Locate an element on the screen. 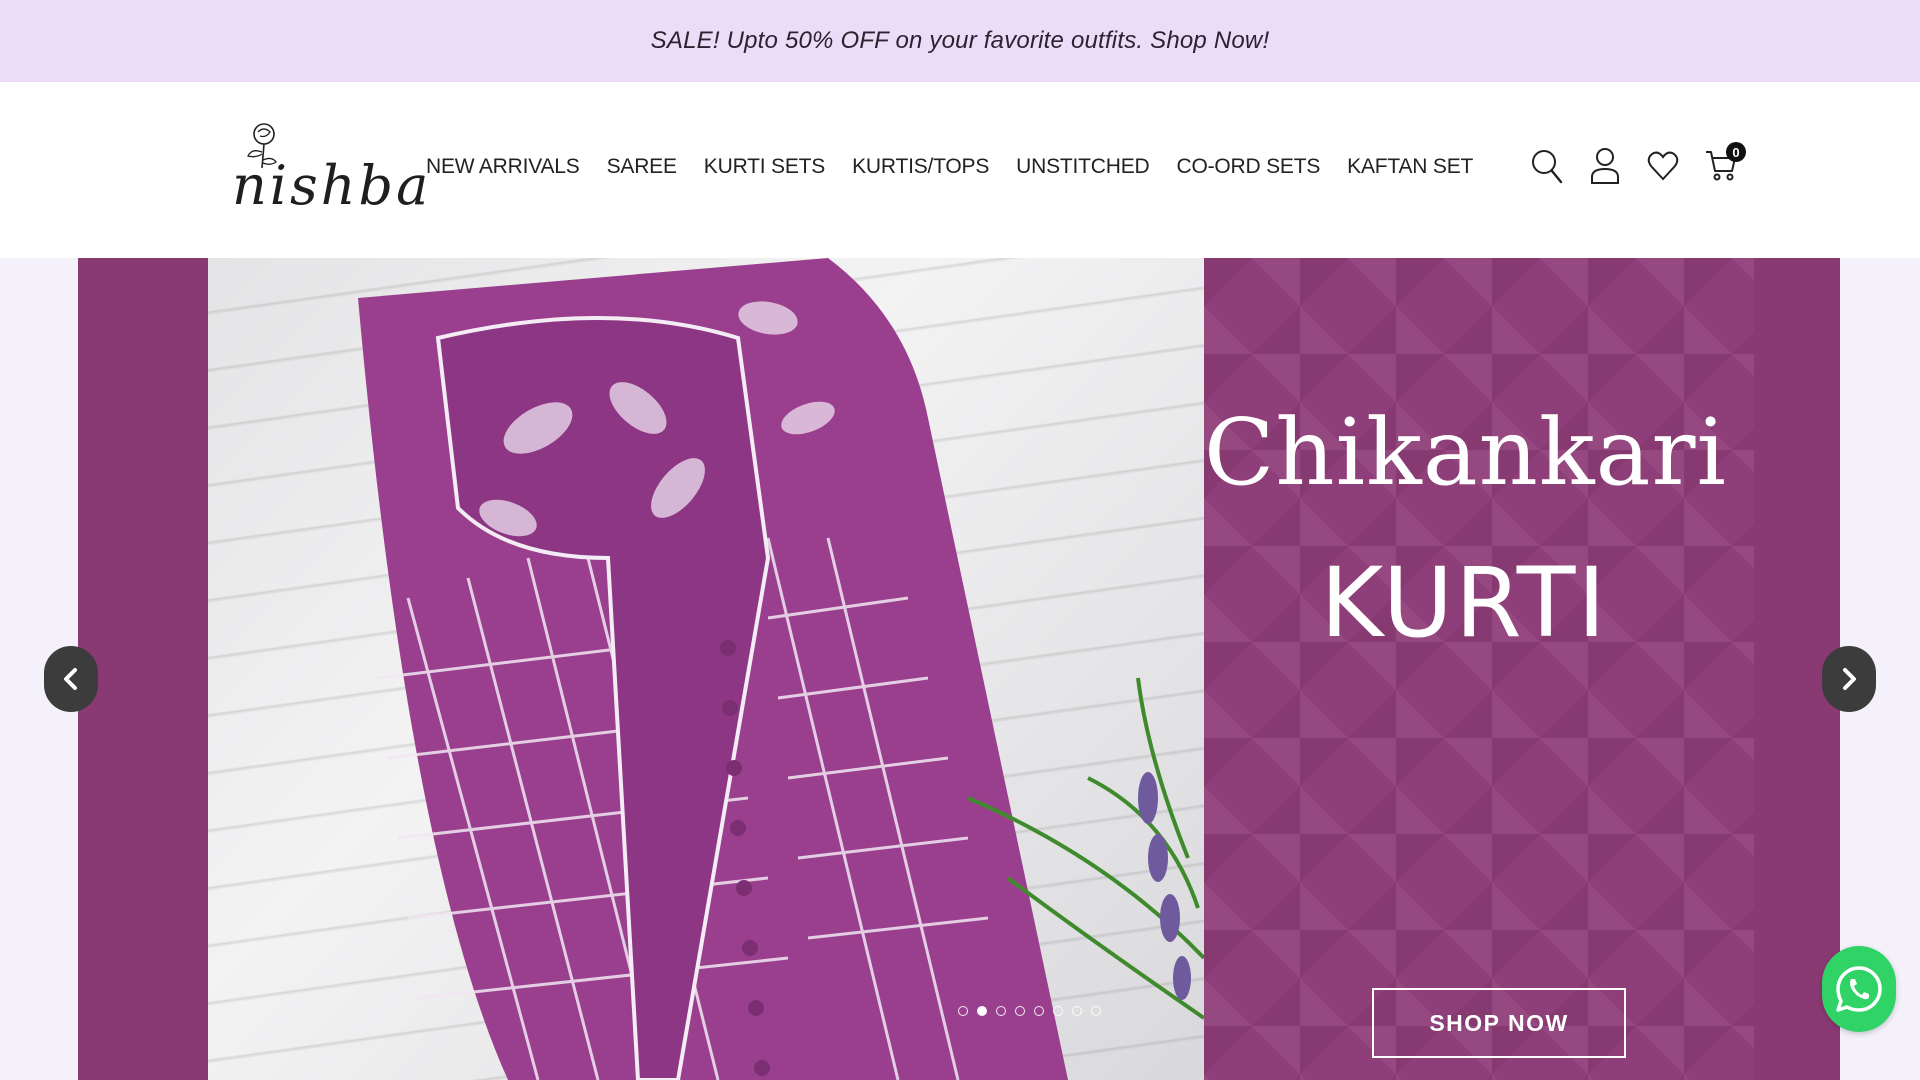 The width and height of the screenshot is (1920, 1080). slider-dots is located at coordinates (1029, 1011).